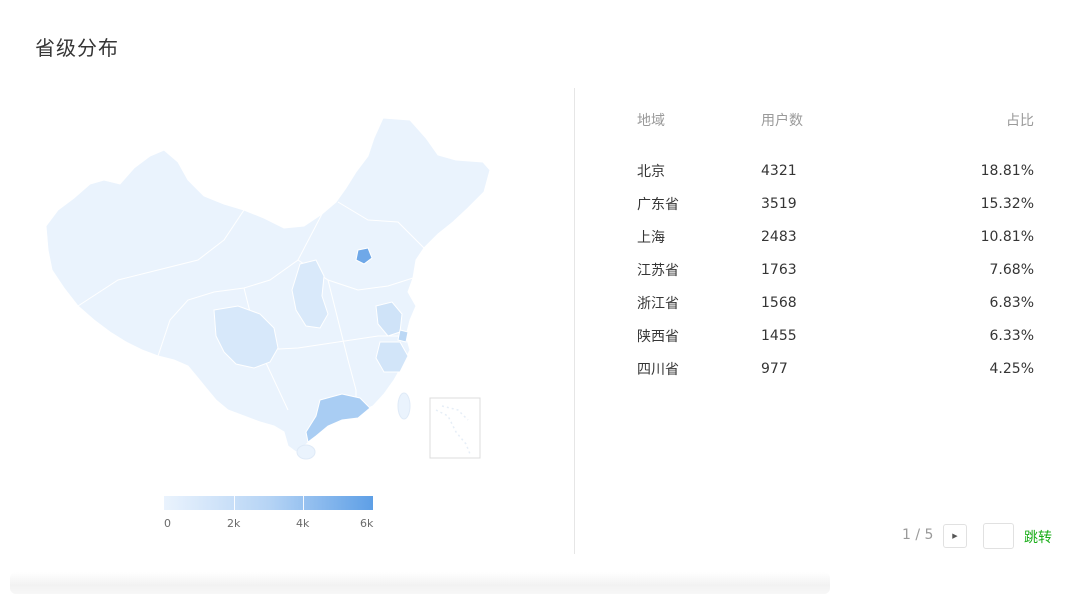 The image size is (1080, 594). Describe the element at coordinates (658, 369) in the screenshot. I see `cell-region: 四川省` at that location.